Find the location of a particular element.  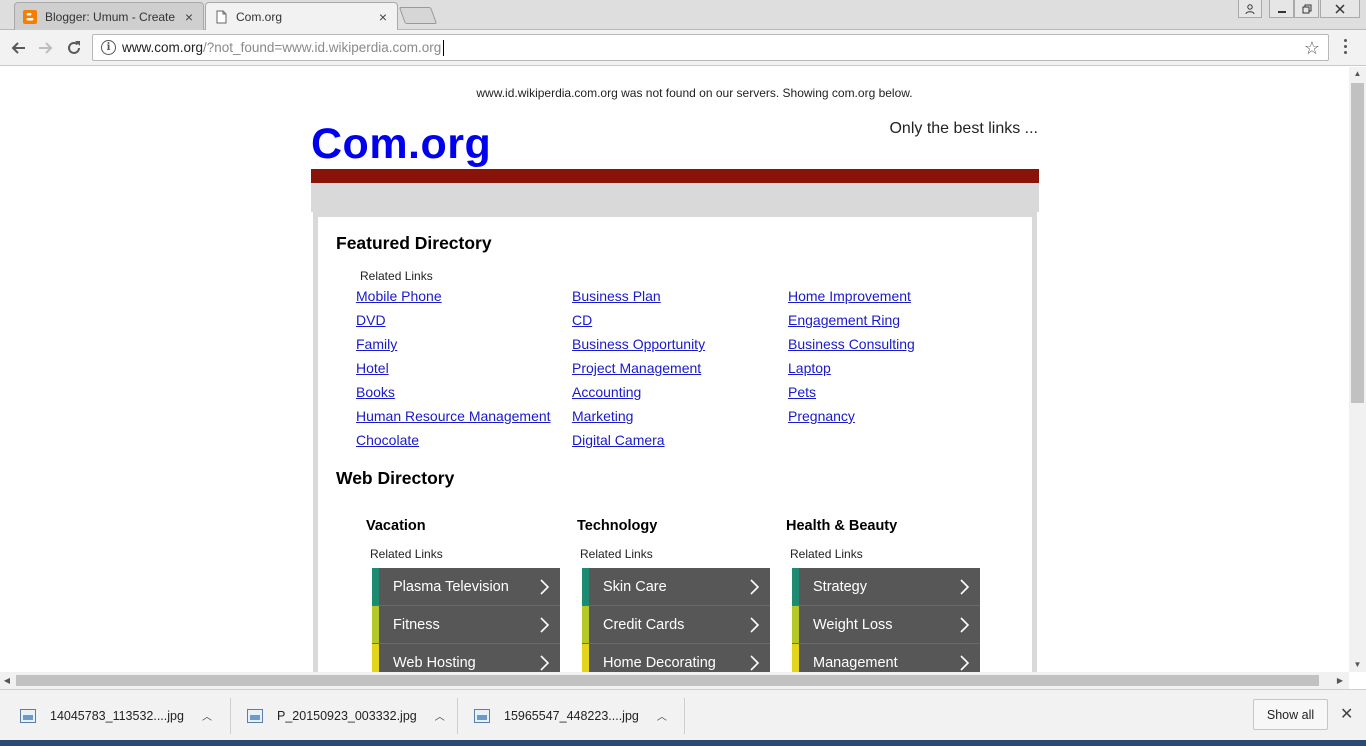

minimize-icon is located at coordinates (1281, 9).